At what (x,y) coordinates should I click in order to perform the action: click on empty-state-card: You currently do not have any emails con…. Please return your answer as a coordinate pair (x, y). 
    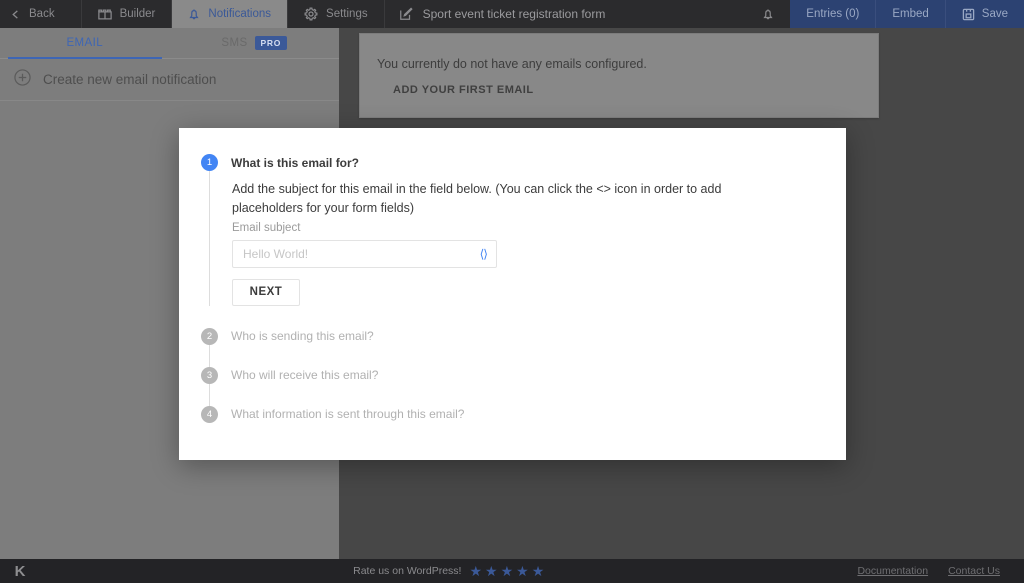
    Looking at the image, I should click on (619, 75).